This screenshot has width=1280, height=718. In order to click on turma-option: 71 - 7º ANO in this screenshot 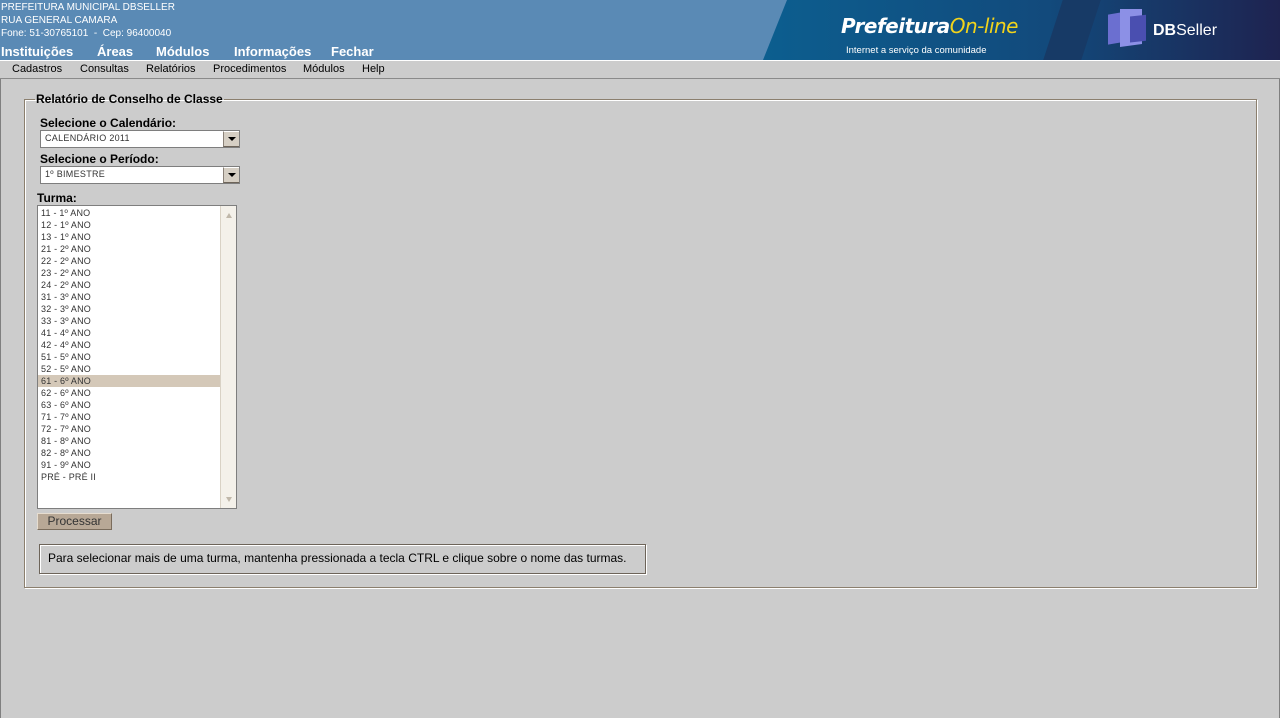, I will do `click(129, 417)`.